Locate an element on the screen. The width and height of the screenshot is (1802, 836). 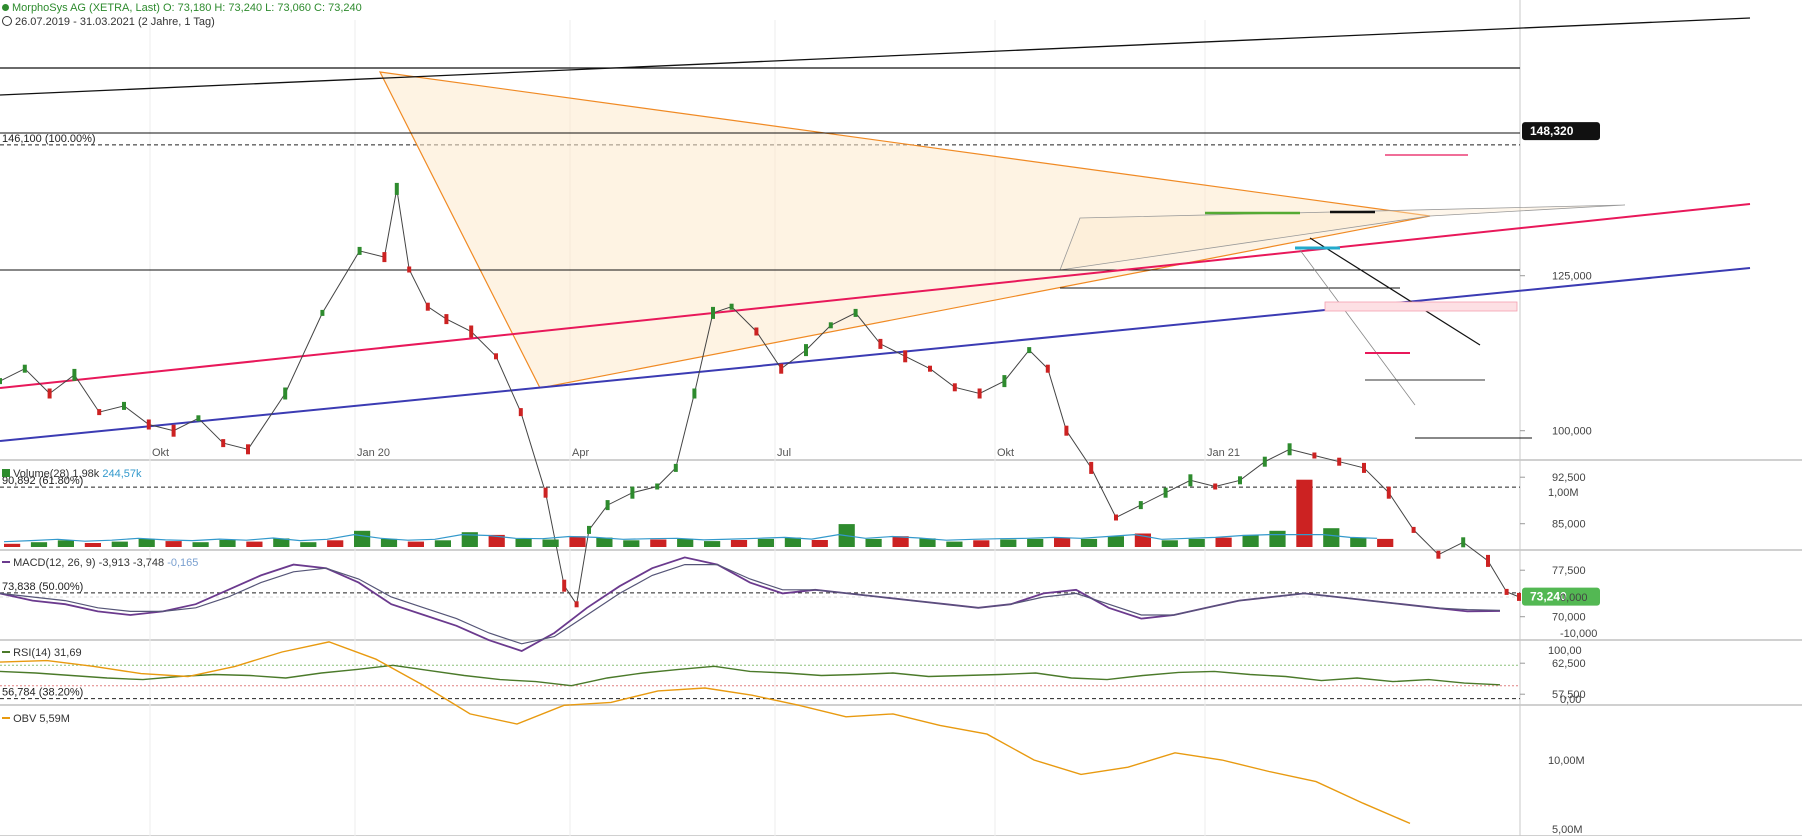
x-tick-label: Jan 20 is located at coordinates (373, 453).